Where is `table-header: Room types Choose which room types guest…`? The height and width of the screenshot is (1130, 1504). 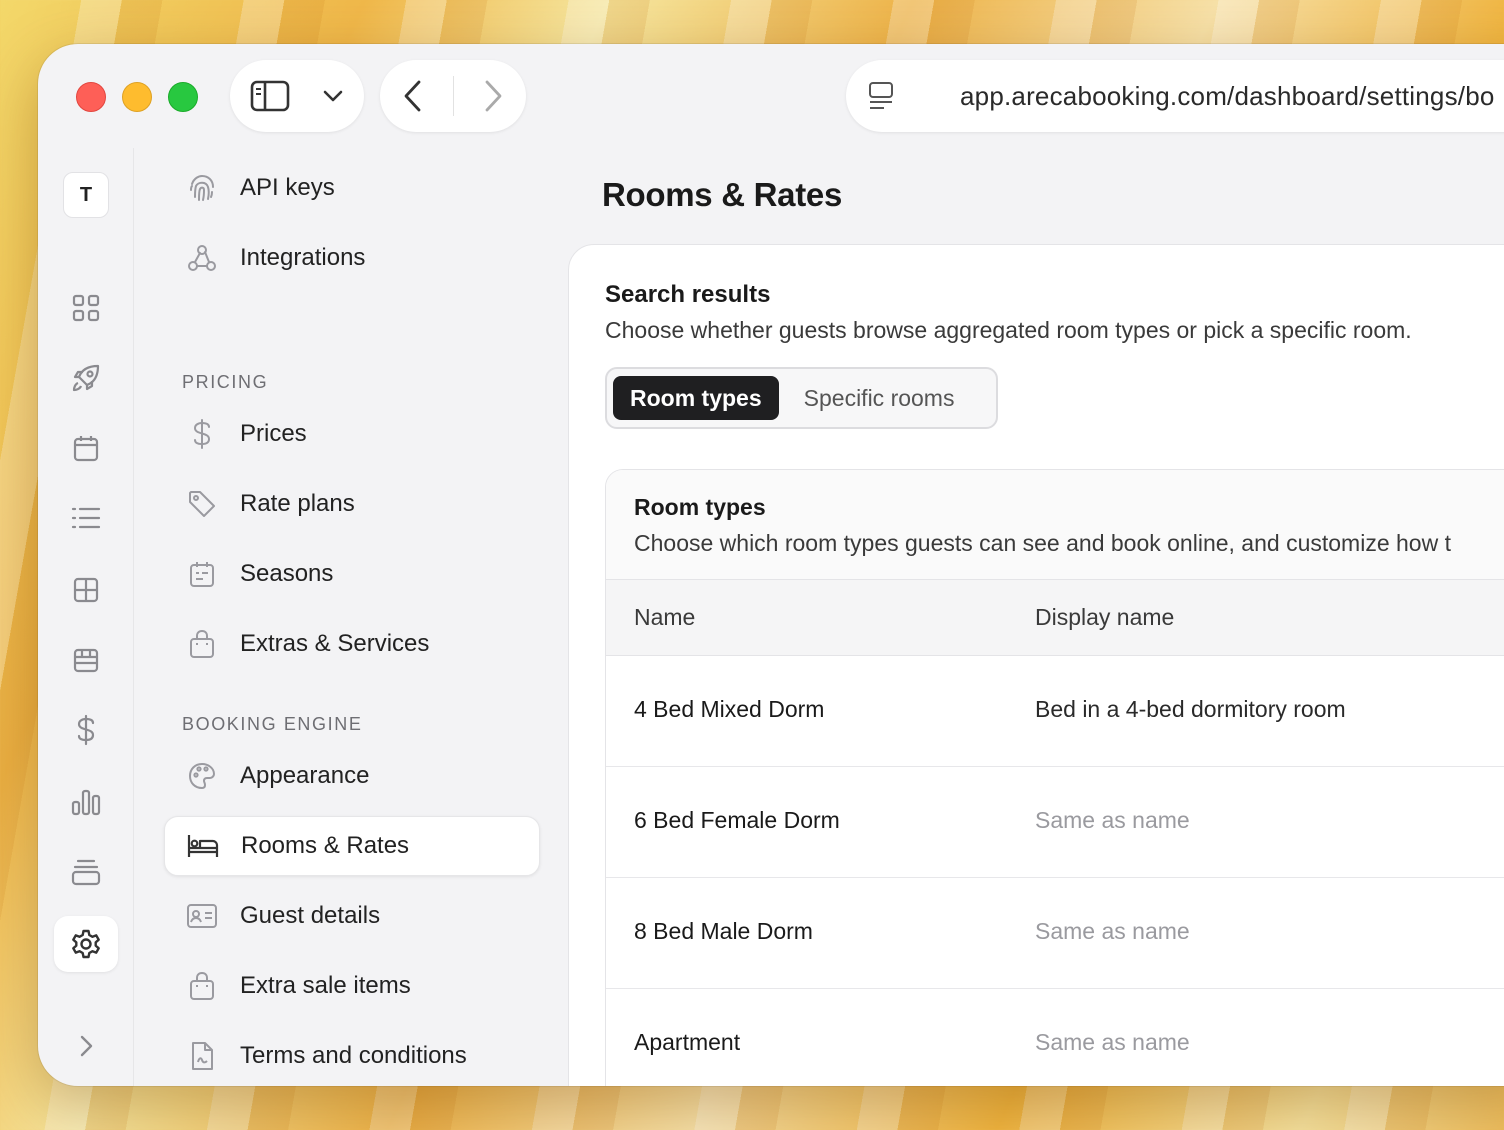
table-header: Room types Choose which room types guest… is located at coordinates (1055, 525).